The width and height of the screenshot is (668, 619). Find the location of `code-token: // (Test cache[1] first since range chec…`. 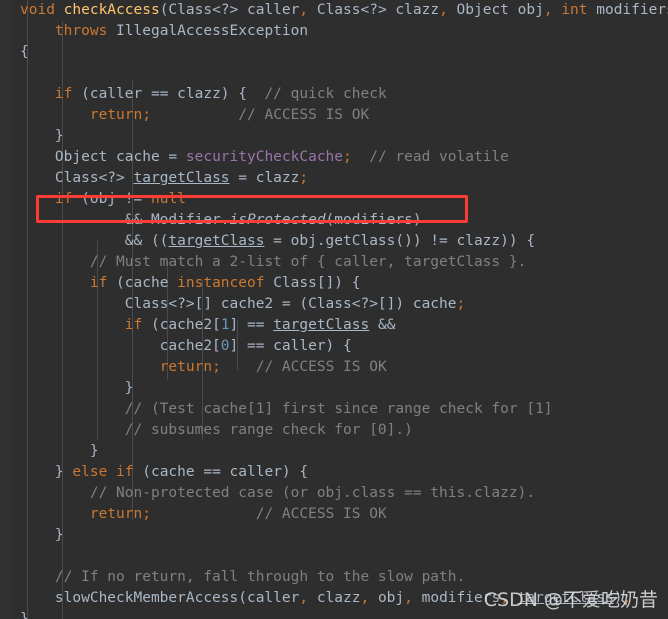

code-token: // (Test cache[1] first since range chec… is located at coordinates (338, 409).